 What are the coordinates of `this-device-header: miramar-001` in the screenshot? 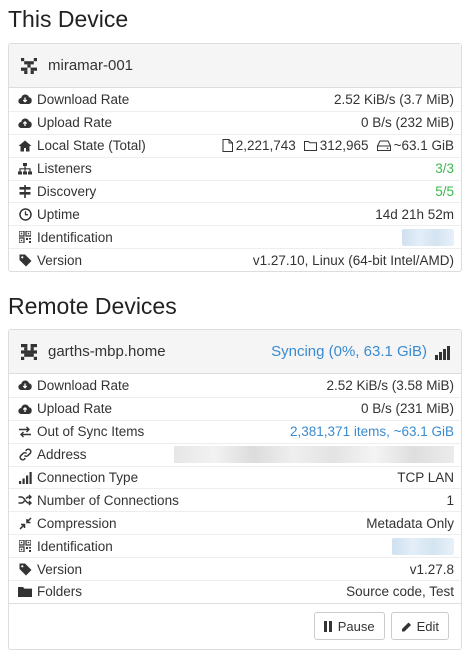 It's located at (235, 66).